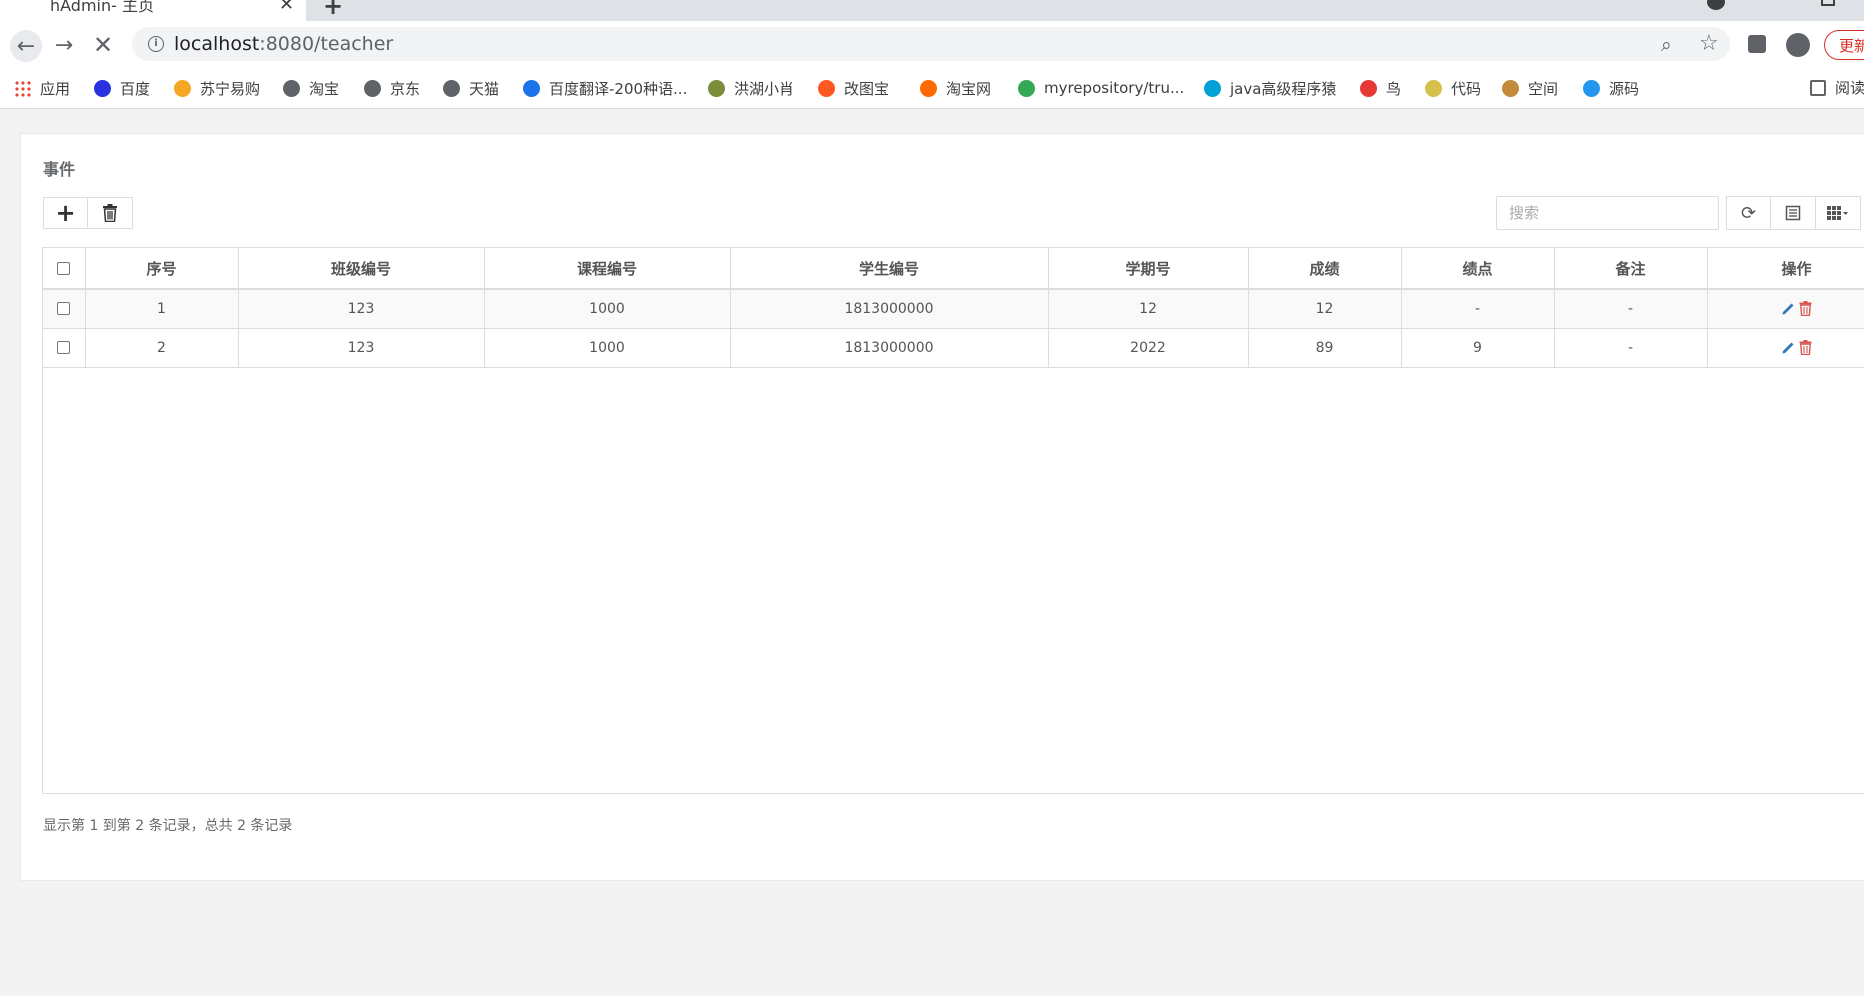 The width and height of the screenshot is (1864, 996). I want to click on columns-dropdown-button, so click(1838, 213).